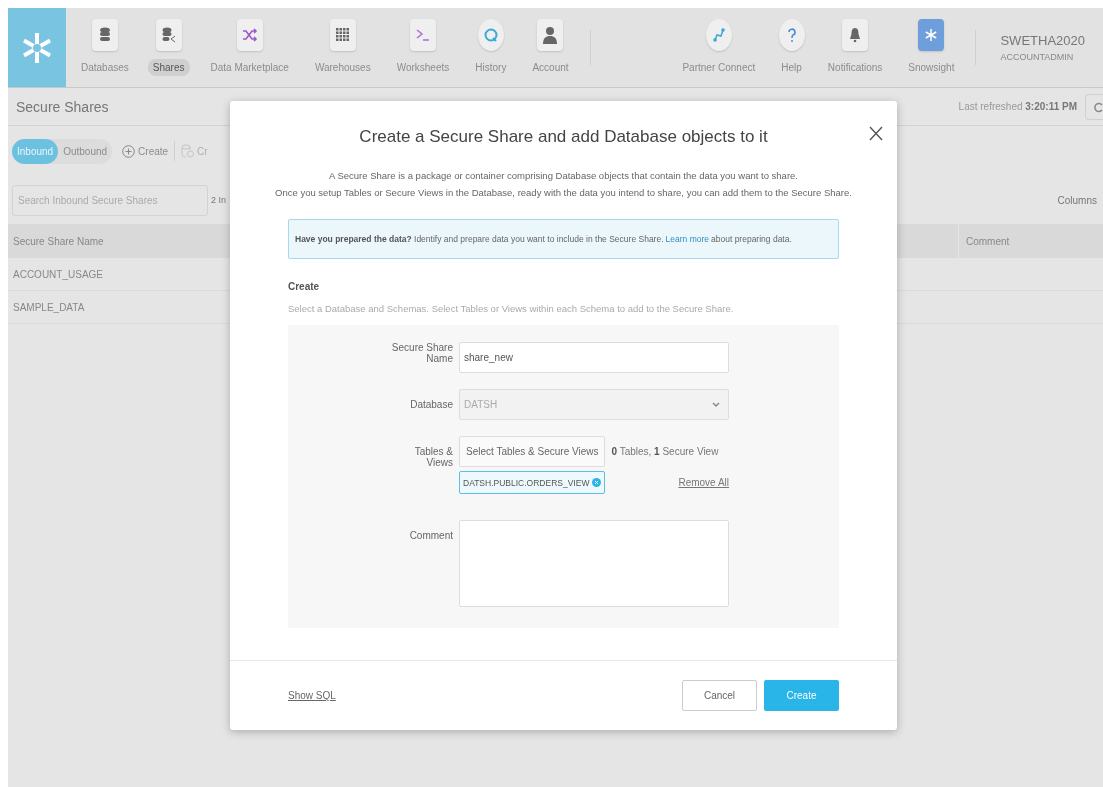 This screenshot has width=1103, height=787. What do you see at coordinates (481, 695) in the screenshot?
I see `show-sql-link: Show SQL` at bounding box center [481, 695].